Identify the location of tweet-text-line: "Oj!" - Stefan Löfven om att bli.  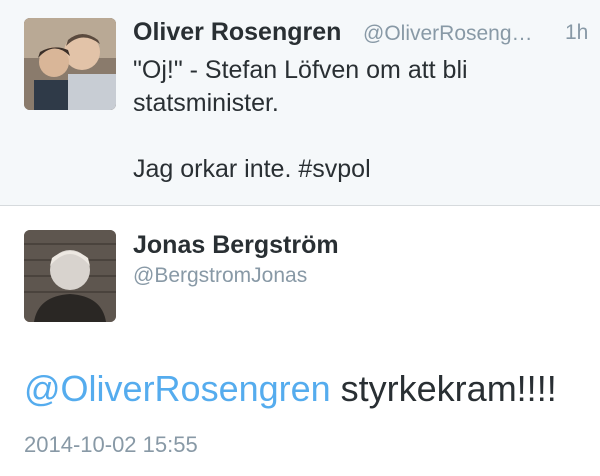
(300, 70).